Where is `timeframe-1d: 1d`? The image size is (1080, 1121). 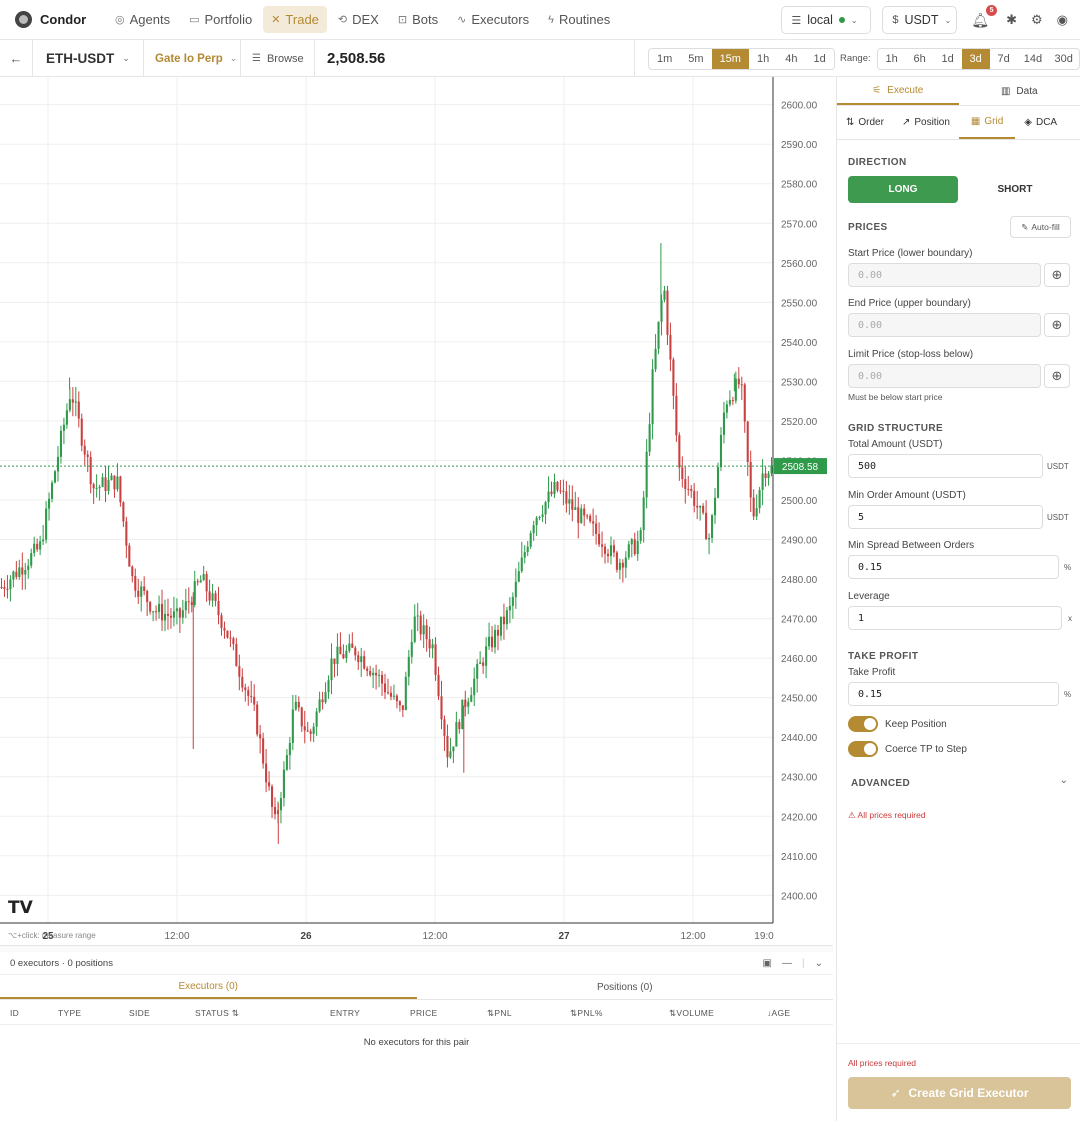
timeframe-1d: 1d is located at coordinates (819, 59).